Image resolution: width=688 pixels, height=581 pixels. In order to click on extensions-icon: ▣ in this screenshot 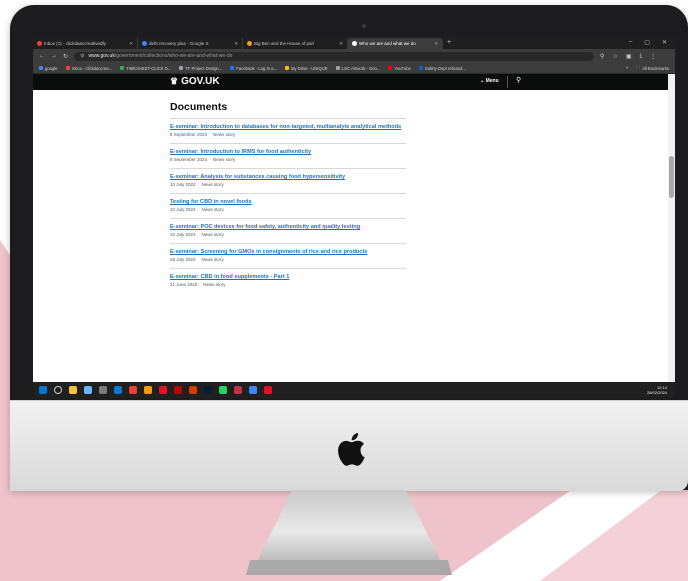, I will do `click(629, 56)`.